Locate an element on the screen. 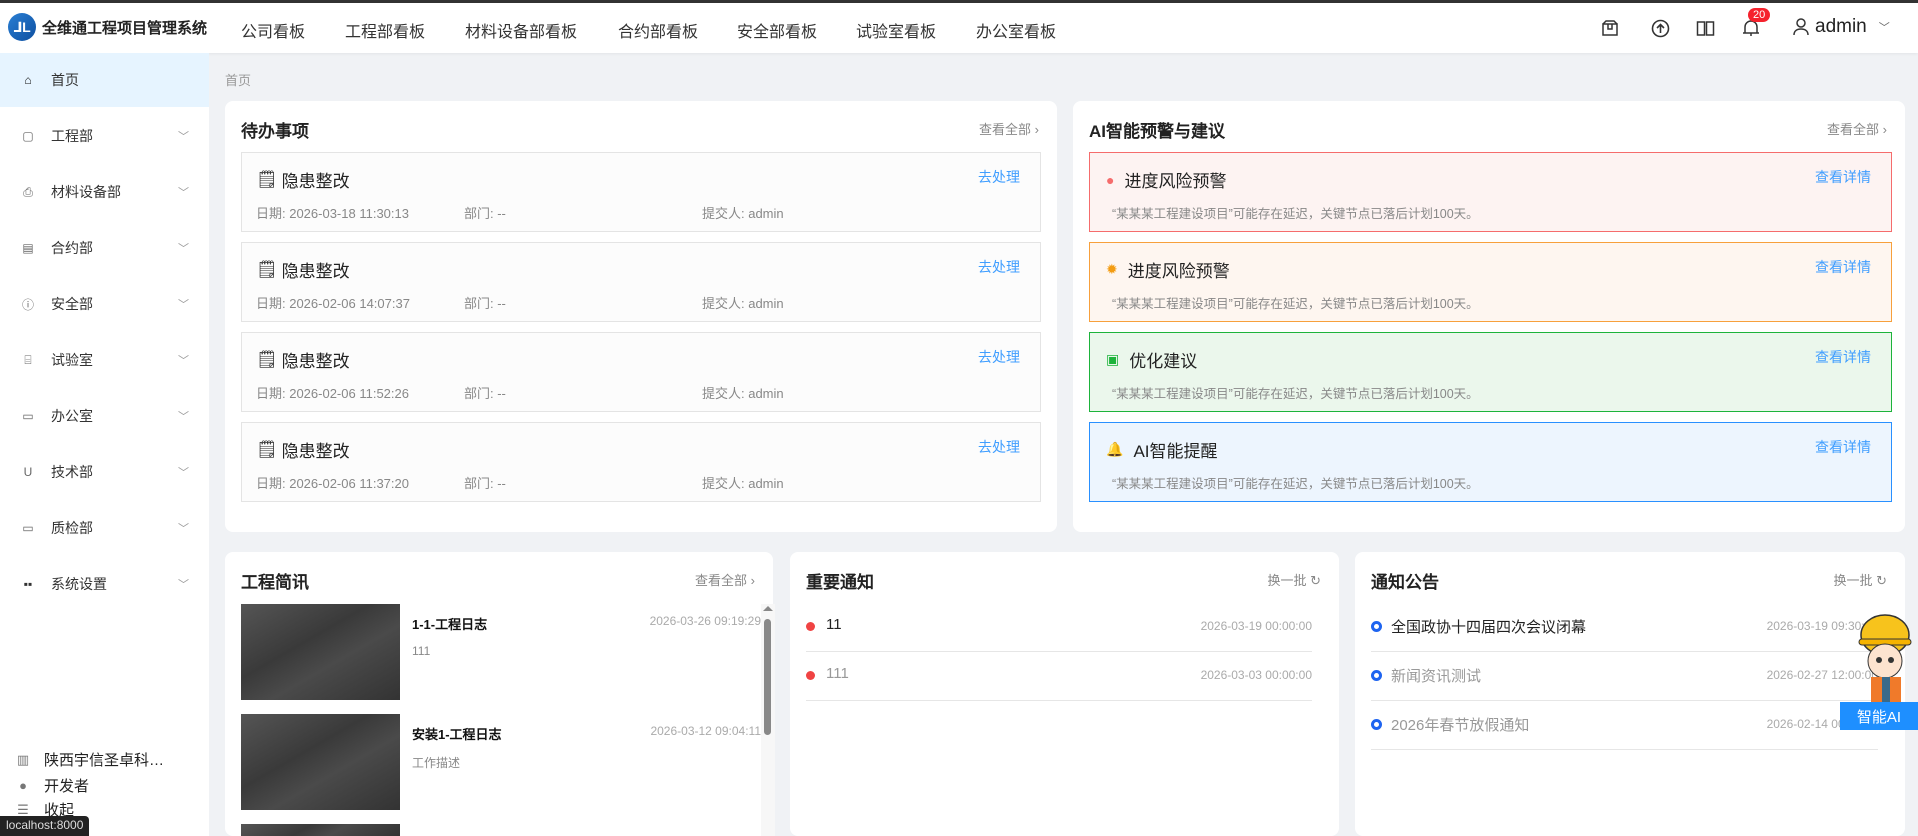  ai-alert-title: ● 进度风险预警 is located at coordinates (1166, 181).